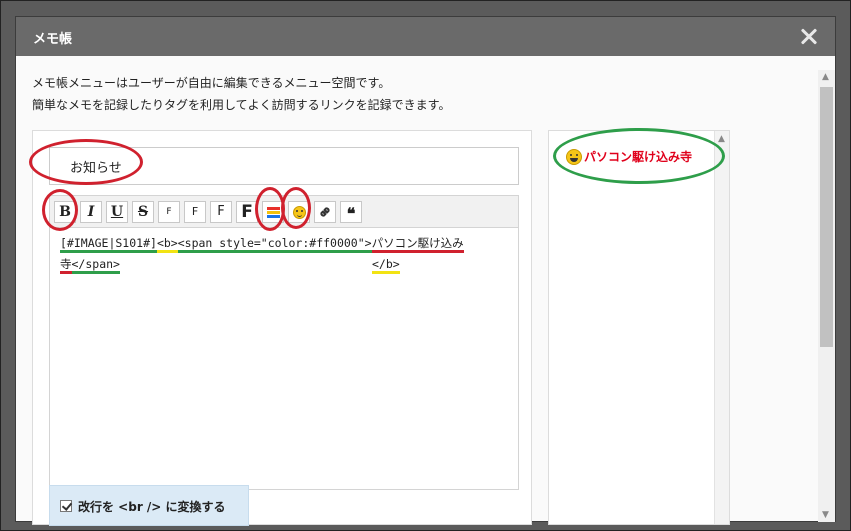 The height and width of the screenshot is (531, 851). I want to click on color-palette-icon, so click(273, 212).